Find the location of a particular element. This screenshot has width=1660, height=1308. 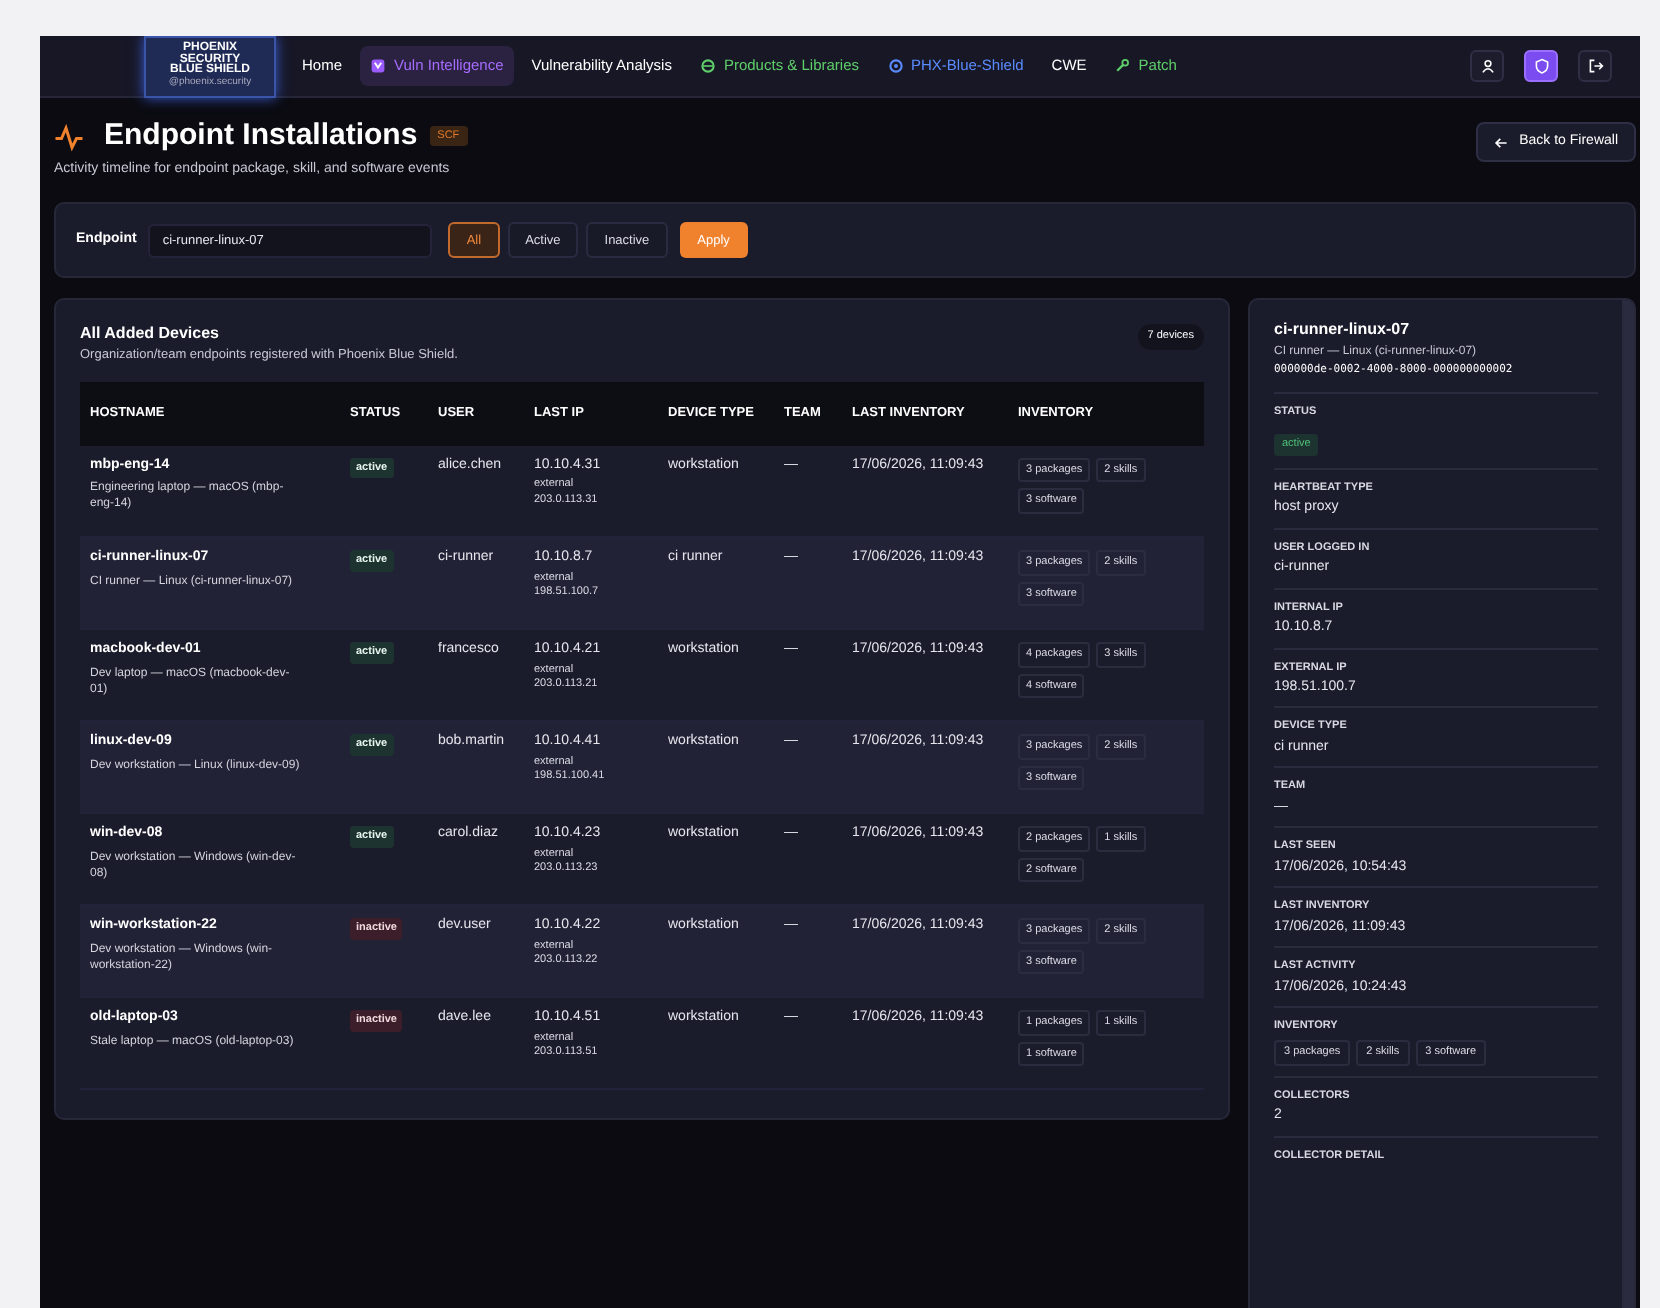

detail-title: ci-runner-linux-07 is located at coordinates (1343, 330).